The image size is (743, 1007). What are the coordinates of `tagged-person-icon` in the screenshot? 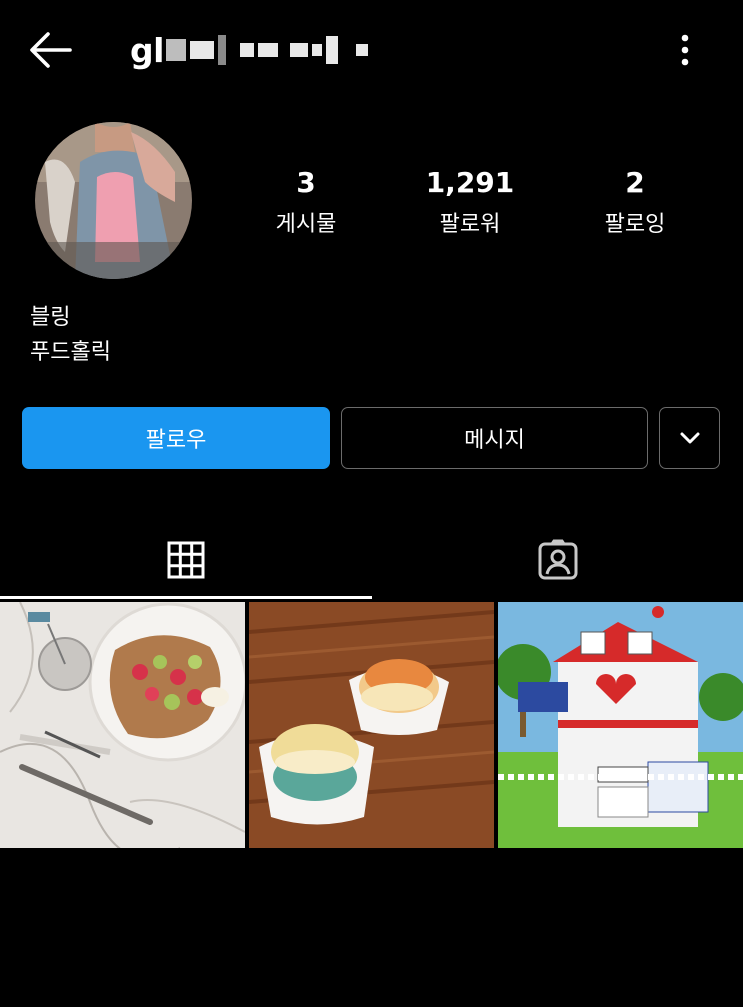 It's located at (557, 559).